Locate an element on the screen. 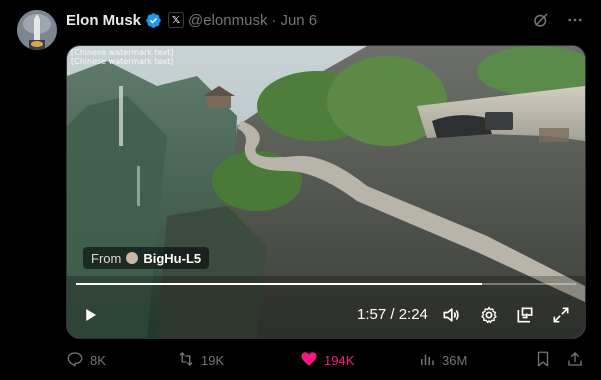  share-button is located at coordinates (575, 360).